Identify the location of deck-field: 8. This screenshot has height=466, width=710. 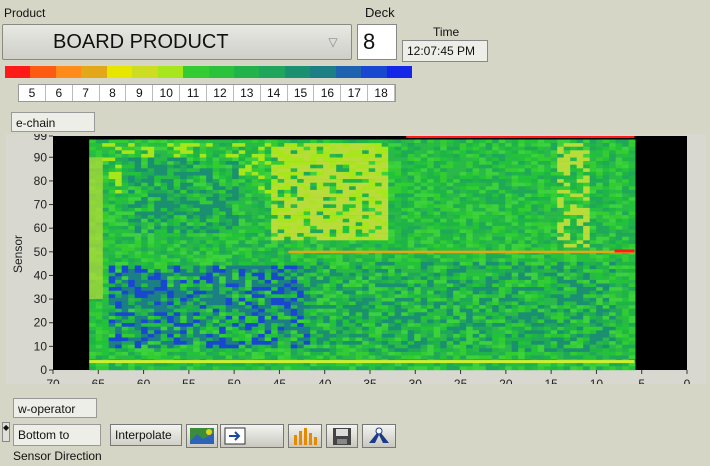
(377, 42).